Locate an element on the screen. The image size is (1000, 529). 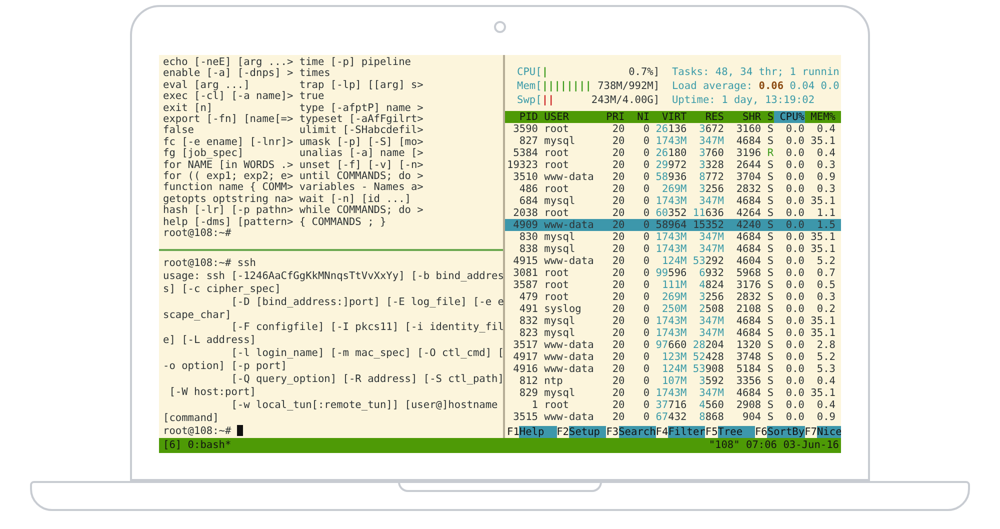
column-header: S is located at coordinates (767, 117).